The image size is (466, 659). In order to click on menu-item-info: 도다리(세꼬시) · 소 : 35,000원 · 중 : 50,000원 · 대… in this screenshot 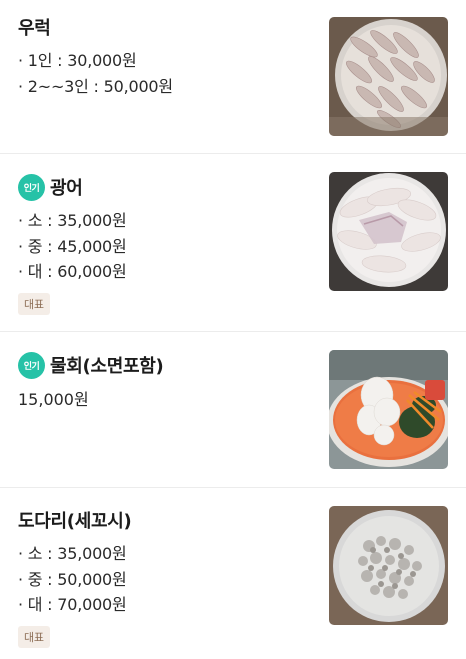, I will do `click(168, 577)`.